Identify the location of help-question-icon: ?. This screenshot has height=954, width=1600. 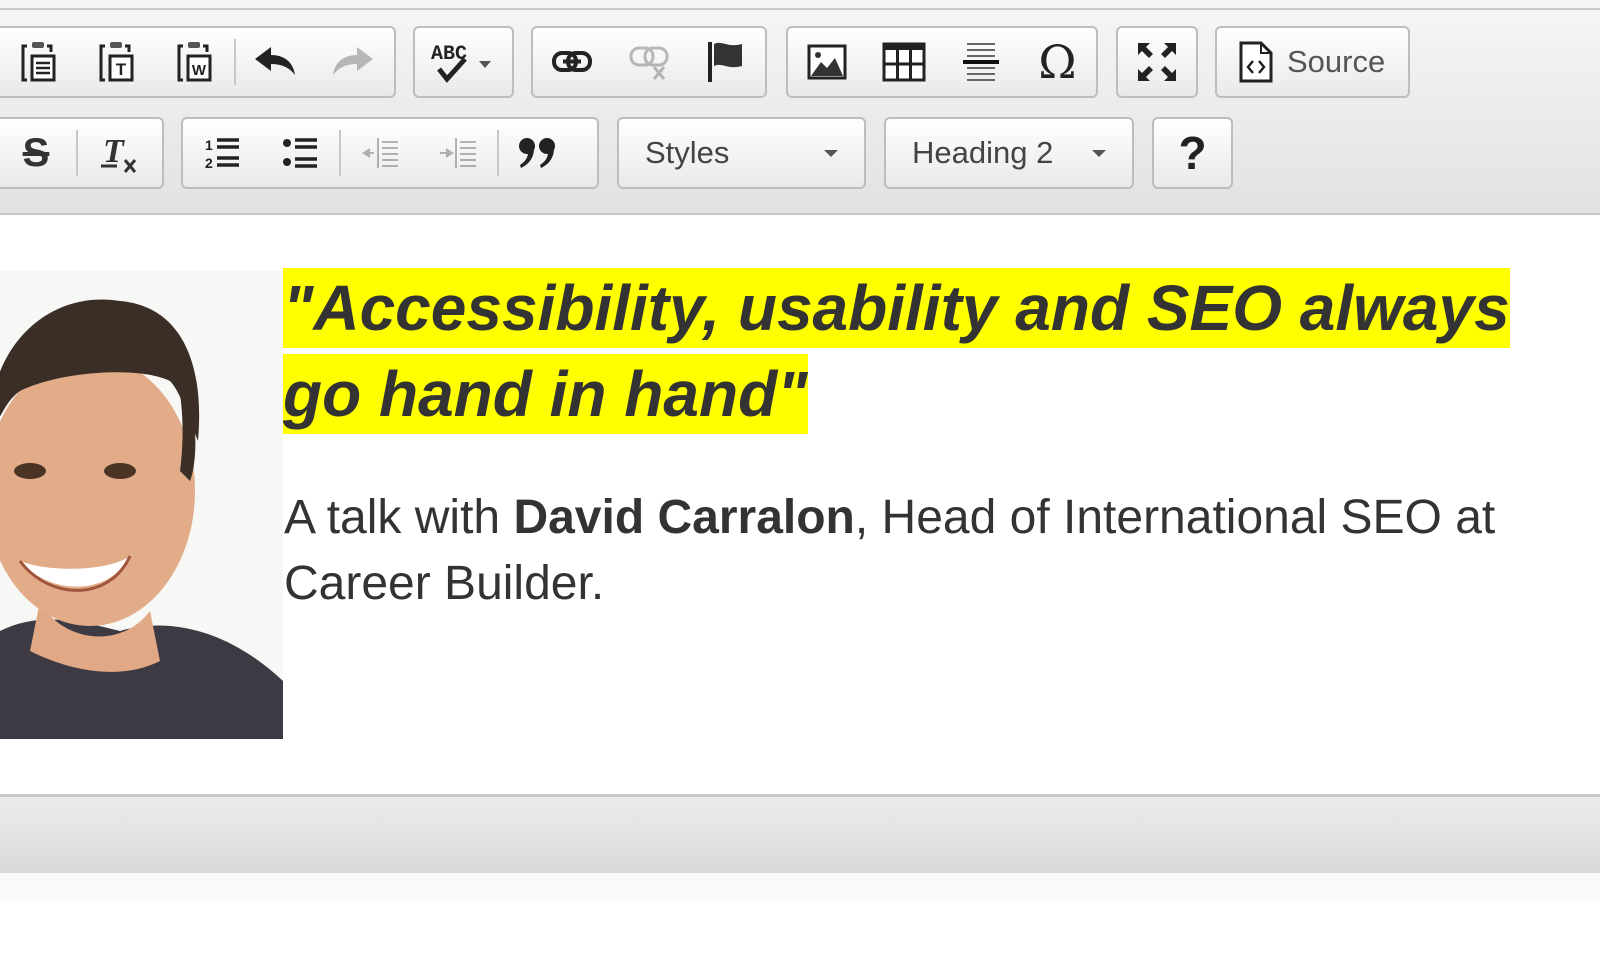
(1192, 153).